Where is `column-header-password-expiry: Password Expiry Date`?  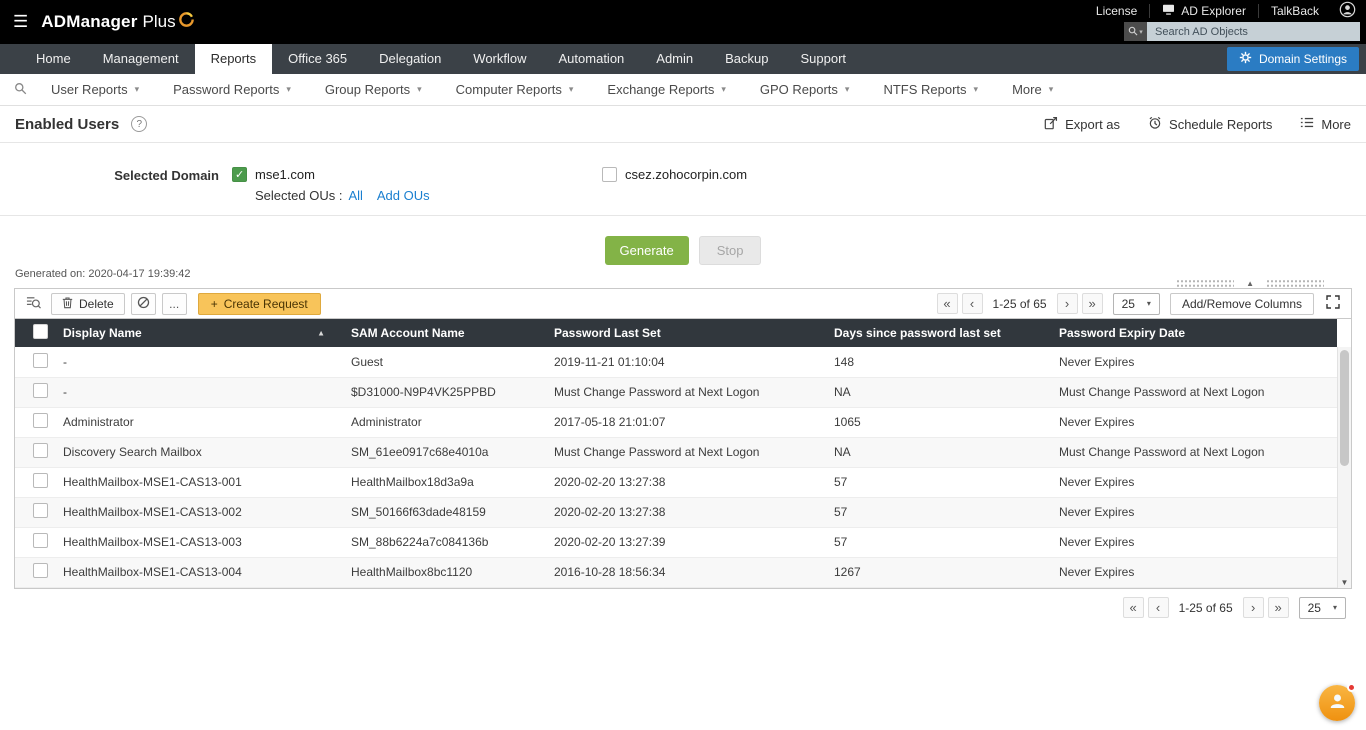 column-header-password-expiry: Password Expiry Date is located at coordinates (1193, 333).